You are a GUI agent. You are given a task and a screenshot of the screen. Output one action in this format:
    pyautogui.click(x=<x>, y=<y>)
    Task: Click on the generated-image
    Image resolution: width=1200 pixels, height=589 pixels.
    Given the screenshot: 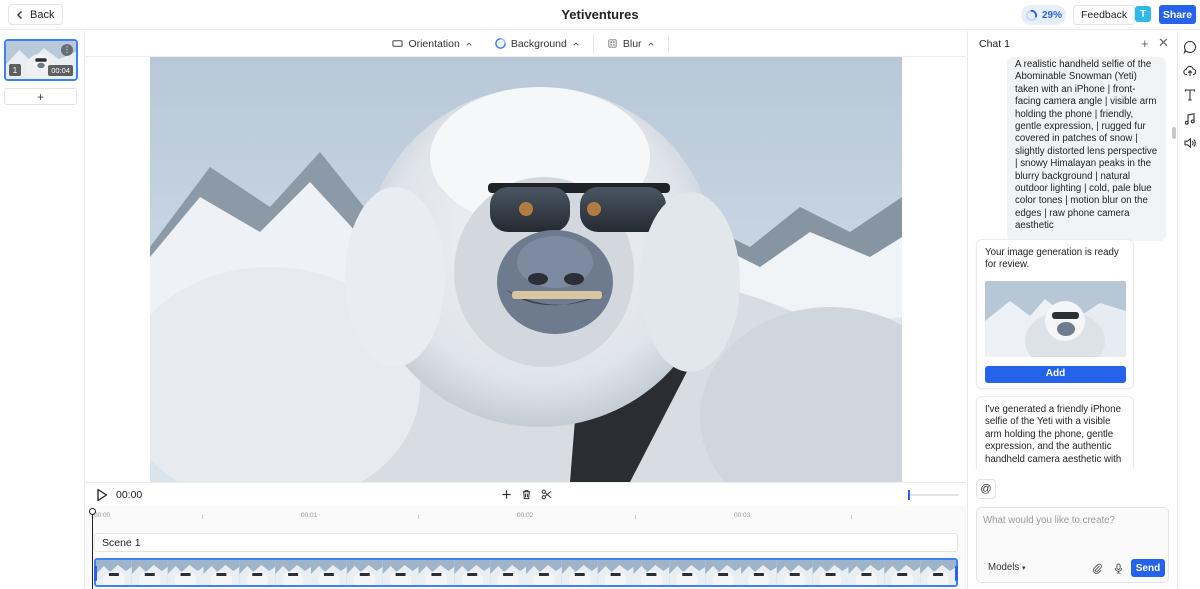 What is the action you would take?
    pyautogui.click(x=1055, y=318)
    